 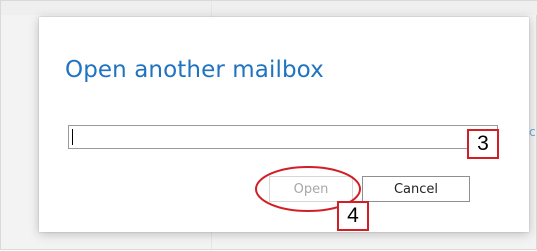 What do you see at coordinates (311, 189) in the screenshot?
I see `open-button: Open` at bounding box center [311, 189].